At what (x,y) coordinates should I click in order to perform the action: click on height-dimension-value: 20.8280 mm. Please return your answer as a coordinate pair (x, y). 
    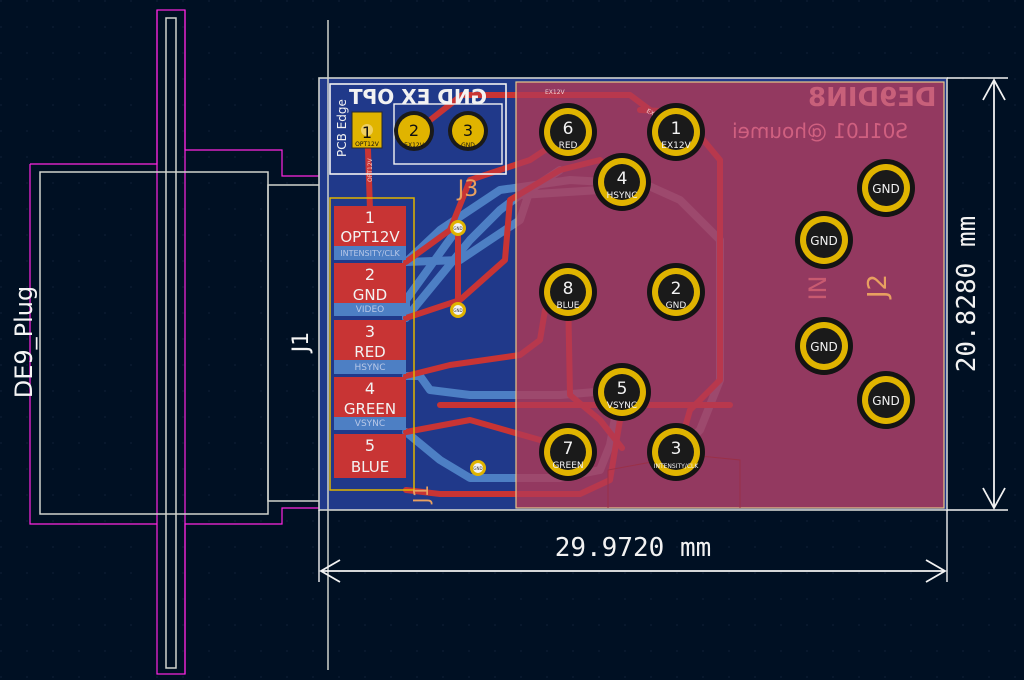
    Looking at the image, I should click on (967, 294).